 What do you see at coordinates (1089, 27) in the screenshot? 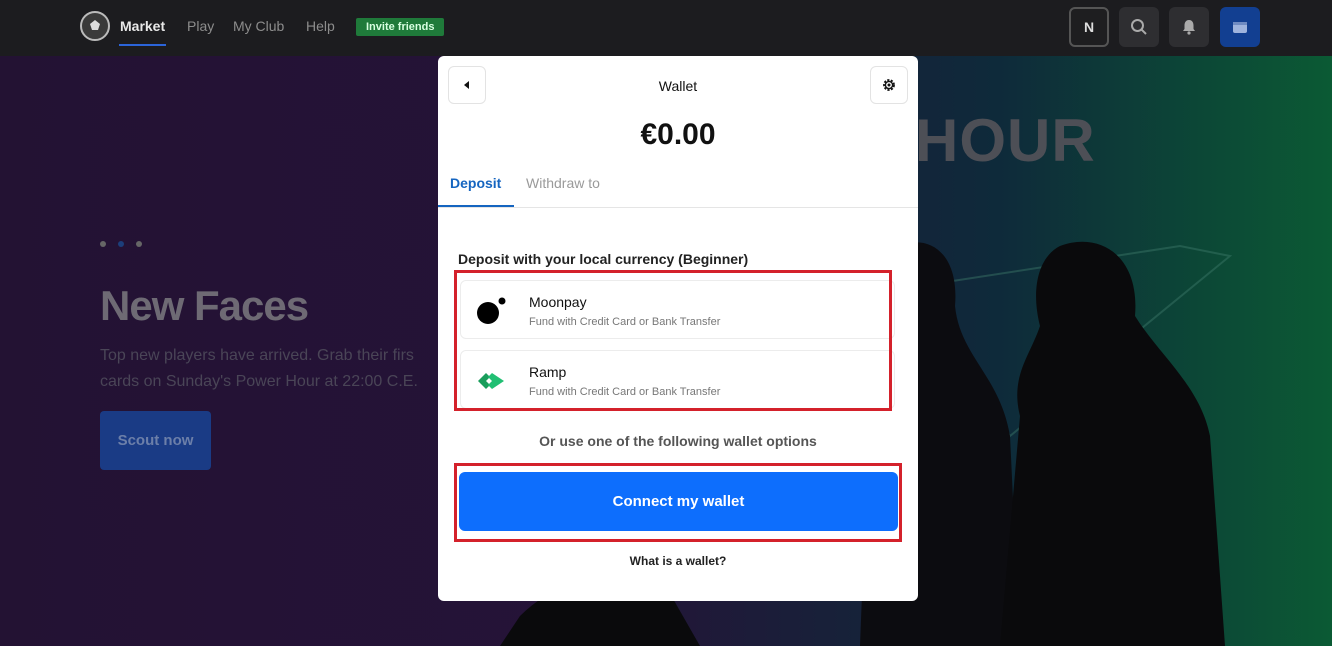
I see `profile-button: N` at bounding box center [1089, 27].